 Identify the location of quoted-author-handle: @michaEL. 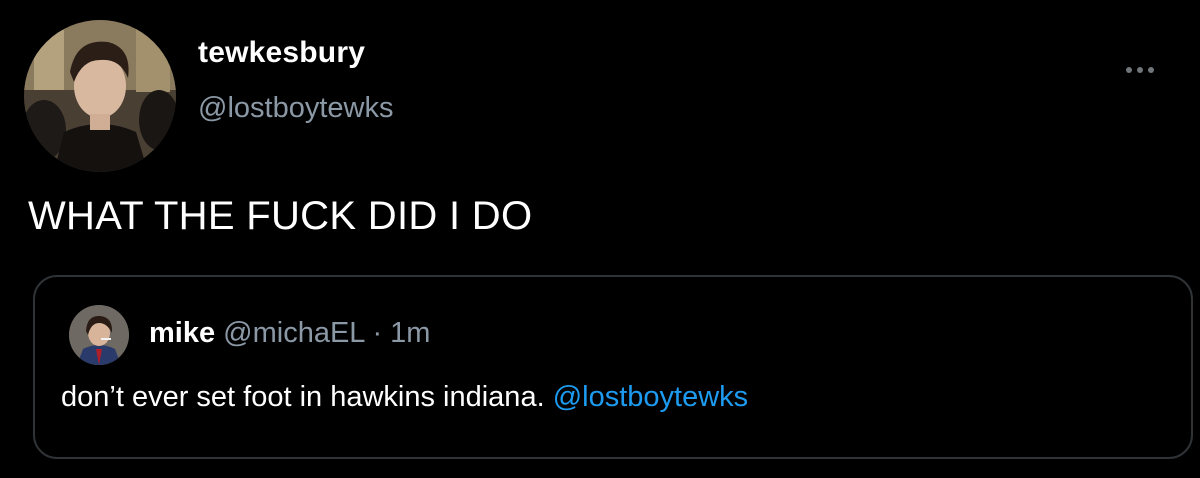
(293, 333).